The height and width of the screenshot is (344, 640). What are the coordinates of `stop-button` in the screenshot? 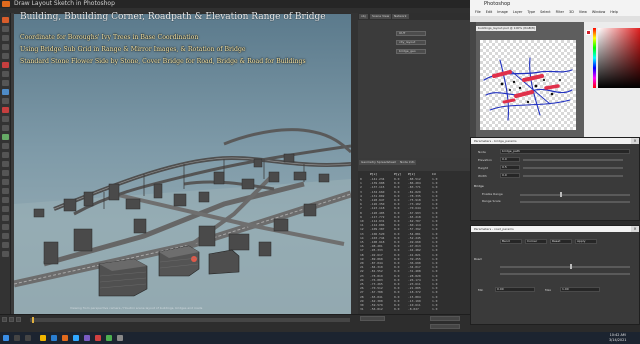 It's located at (18, 319).